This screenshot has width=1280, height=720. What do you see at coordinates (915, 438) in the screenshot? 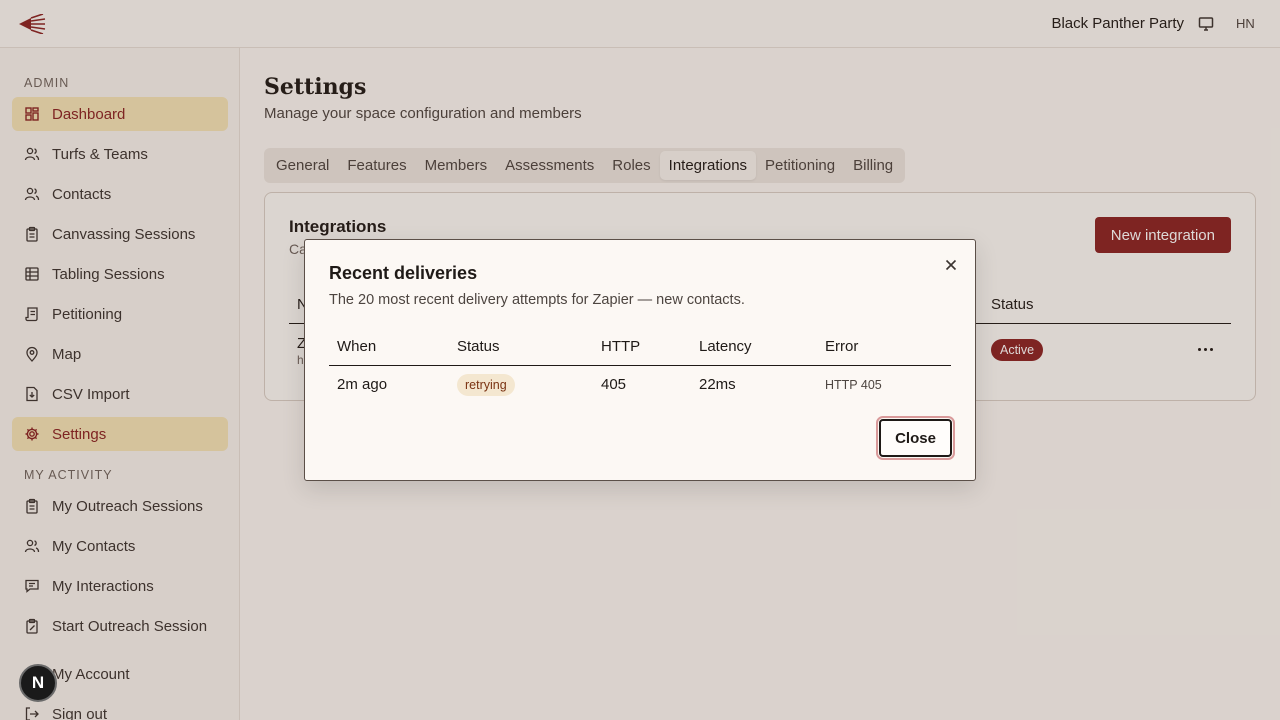
I see `close-button: Close` at bounding box center [915, 438].